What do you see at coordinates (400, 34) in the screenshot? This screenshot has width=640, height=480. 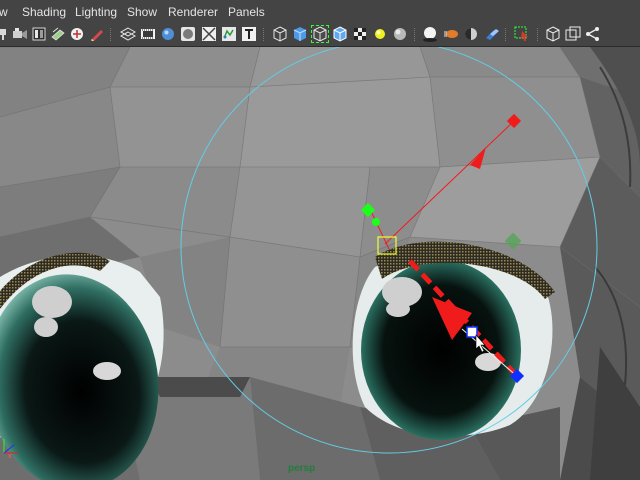 I see `shadows-icon` at bounding box center [400, 34].